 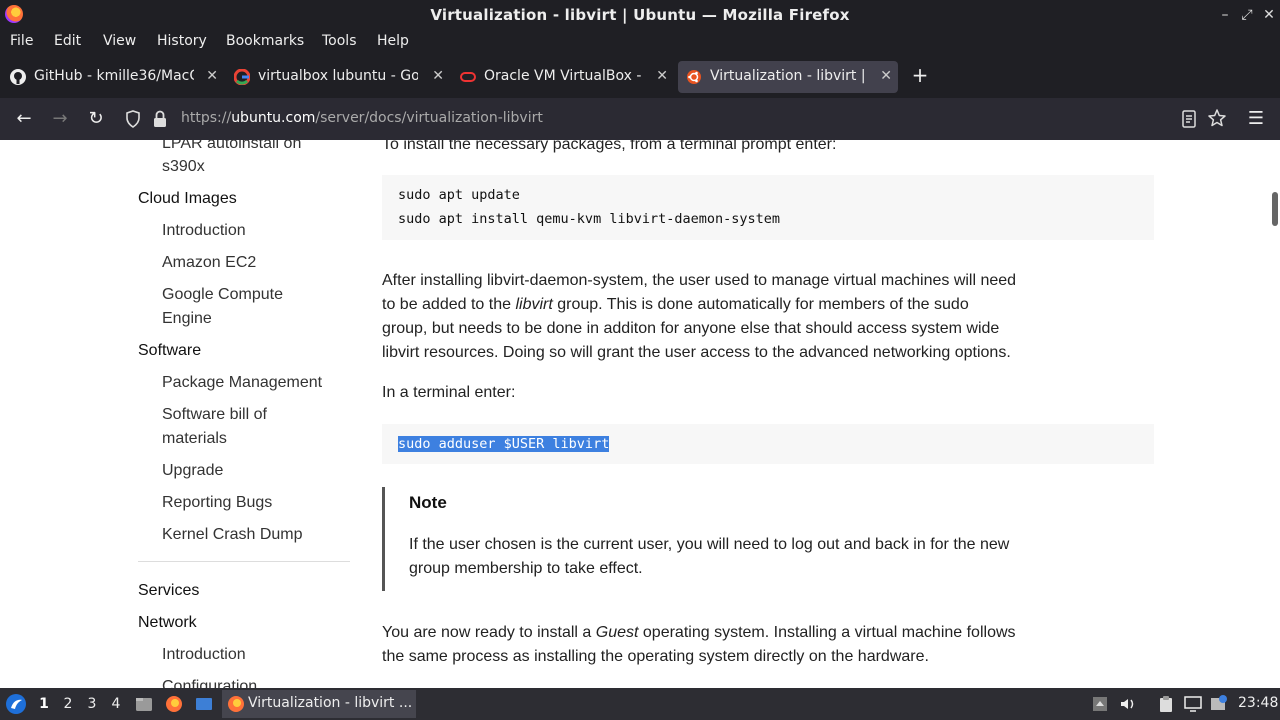 I want to click on tab-google-search: virtualbox lubuntu - Goo ✕, so click(x=338, y=77).